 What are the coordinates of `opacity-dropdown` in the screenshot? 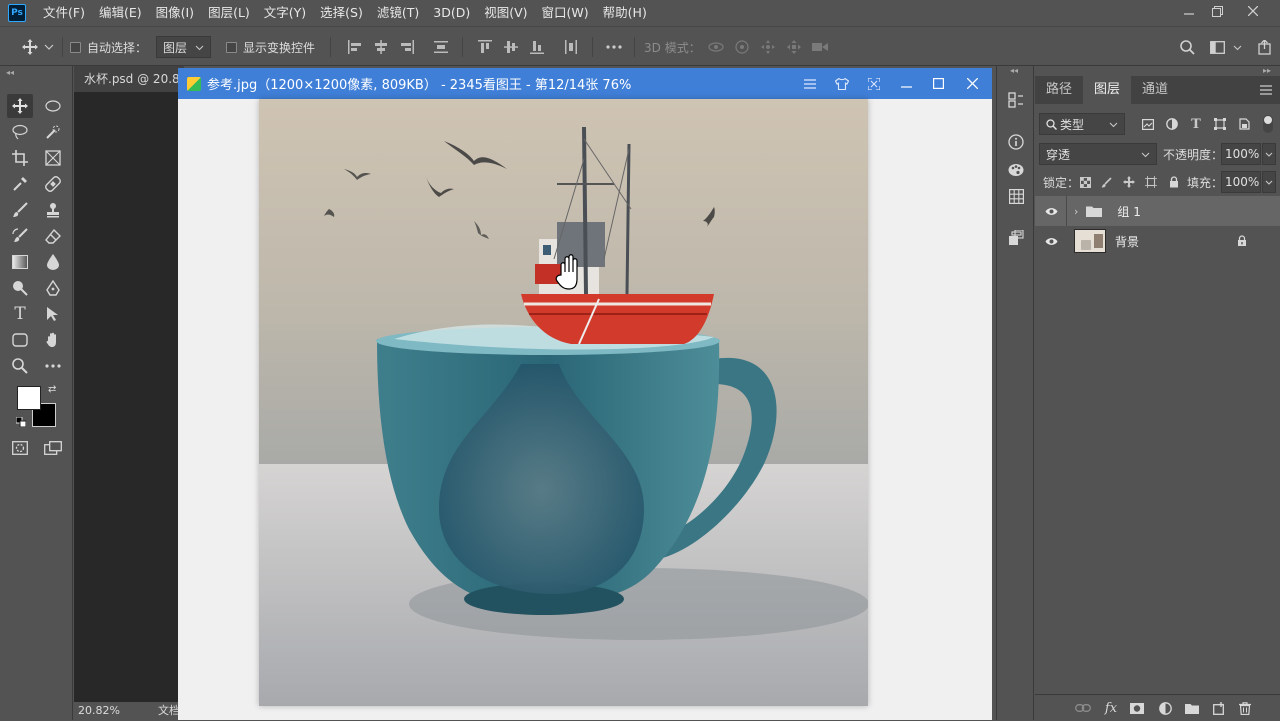 It's located at (1269, 154).